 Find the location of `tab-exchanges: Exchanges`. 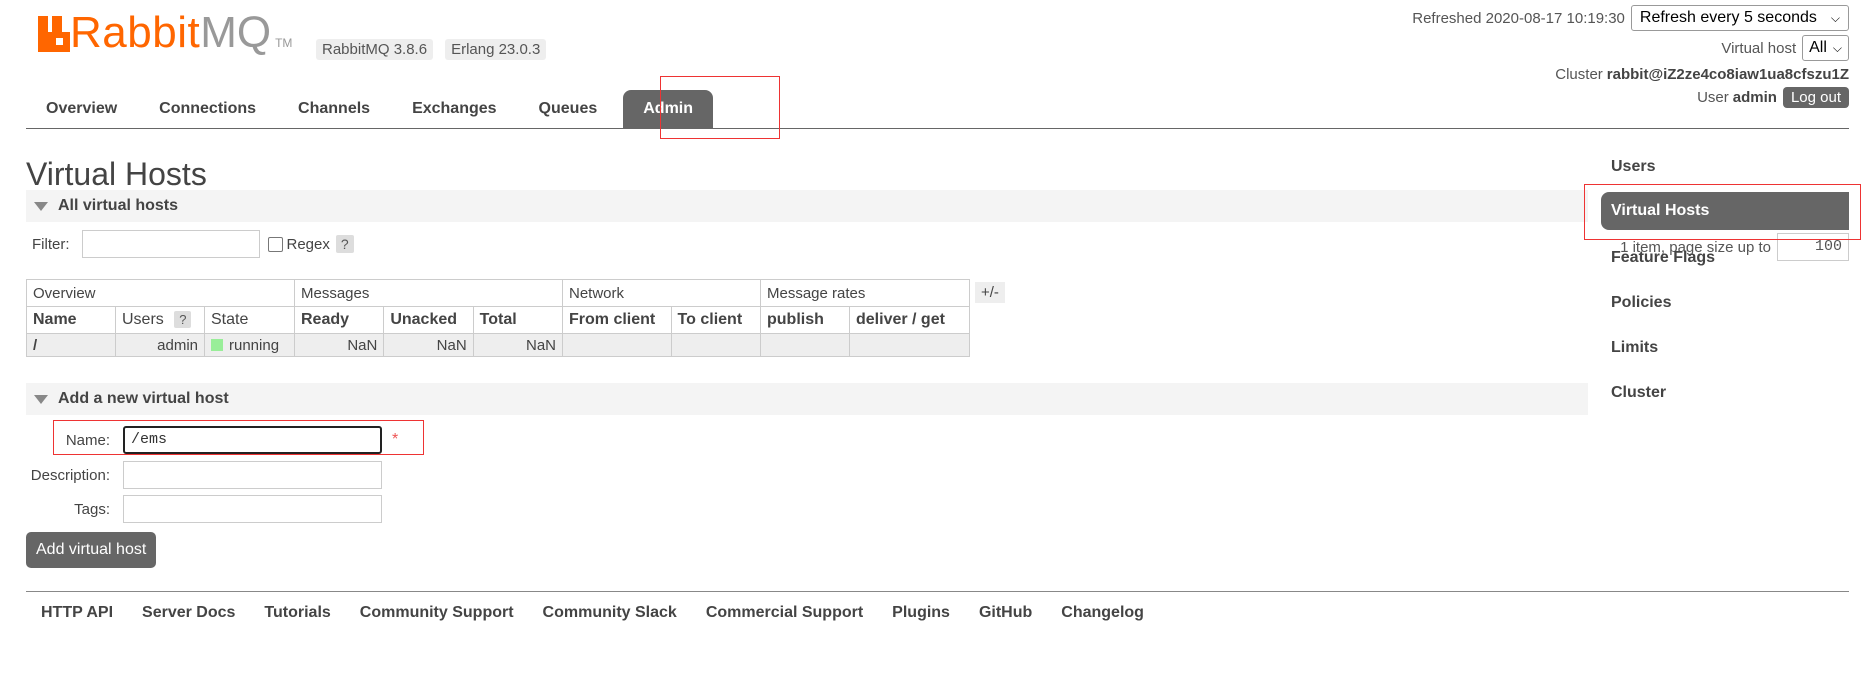

tab-exchanges: Exchanges is located at coordinates (455, 114).